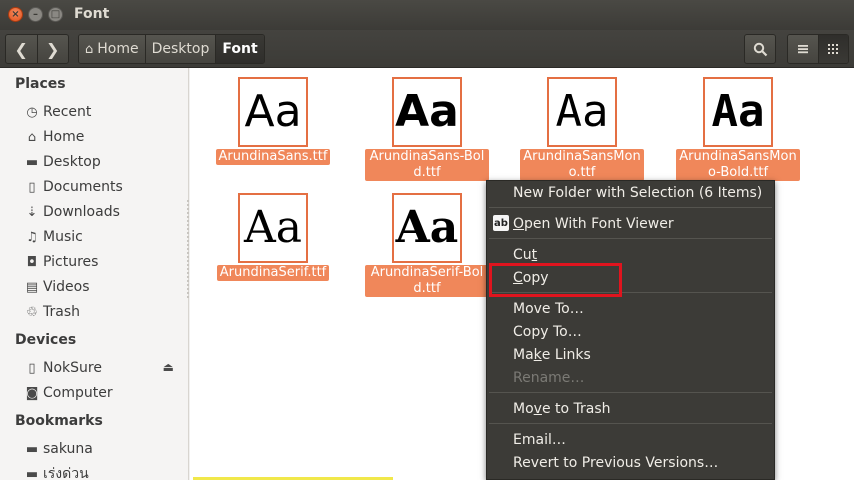 The width and height of the screenshot is (854, 480). I want to click on breadcrumb-desktop: Desktop, so click(180, 49).